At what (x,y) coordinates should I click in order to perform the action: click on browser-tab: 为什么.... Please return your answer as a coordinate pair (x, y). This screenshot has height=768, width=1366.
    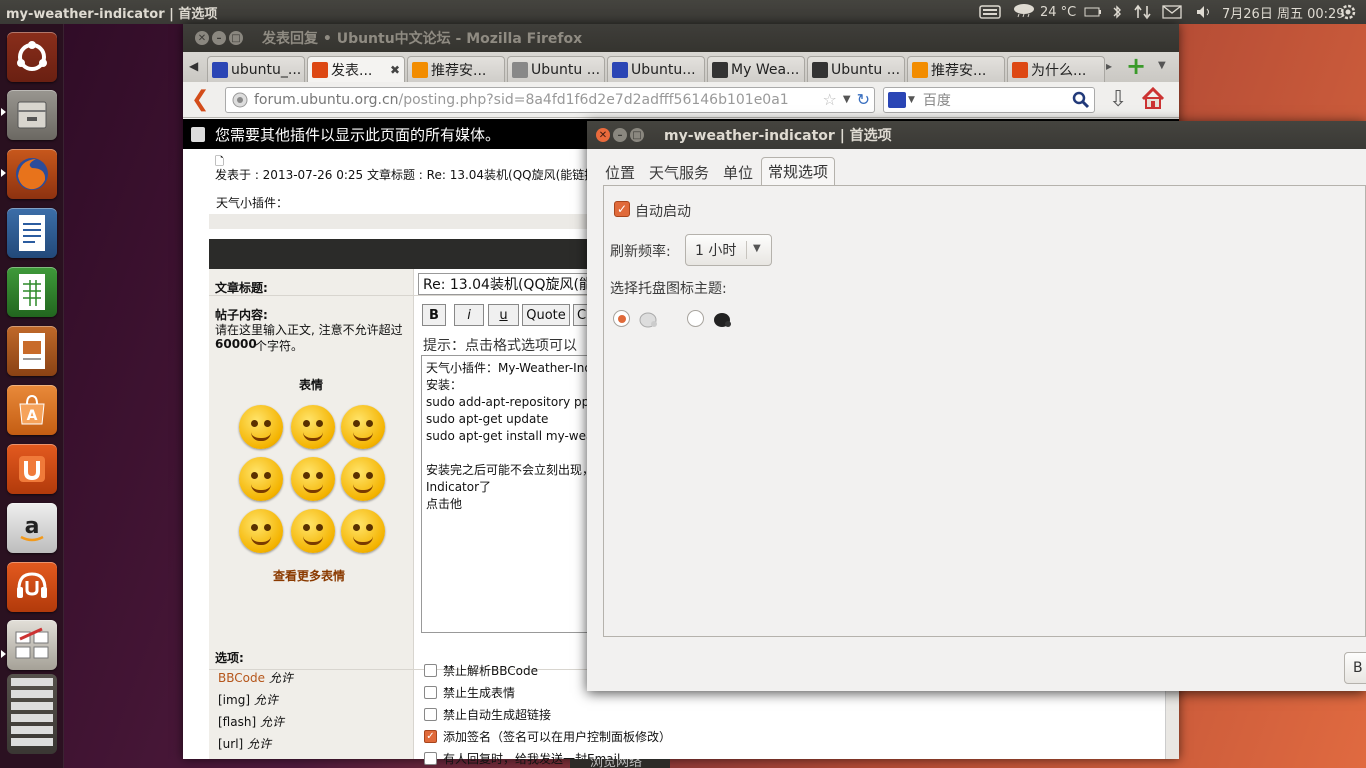
    Looking at the image, I should click on (1056, 69).